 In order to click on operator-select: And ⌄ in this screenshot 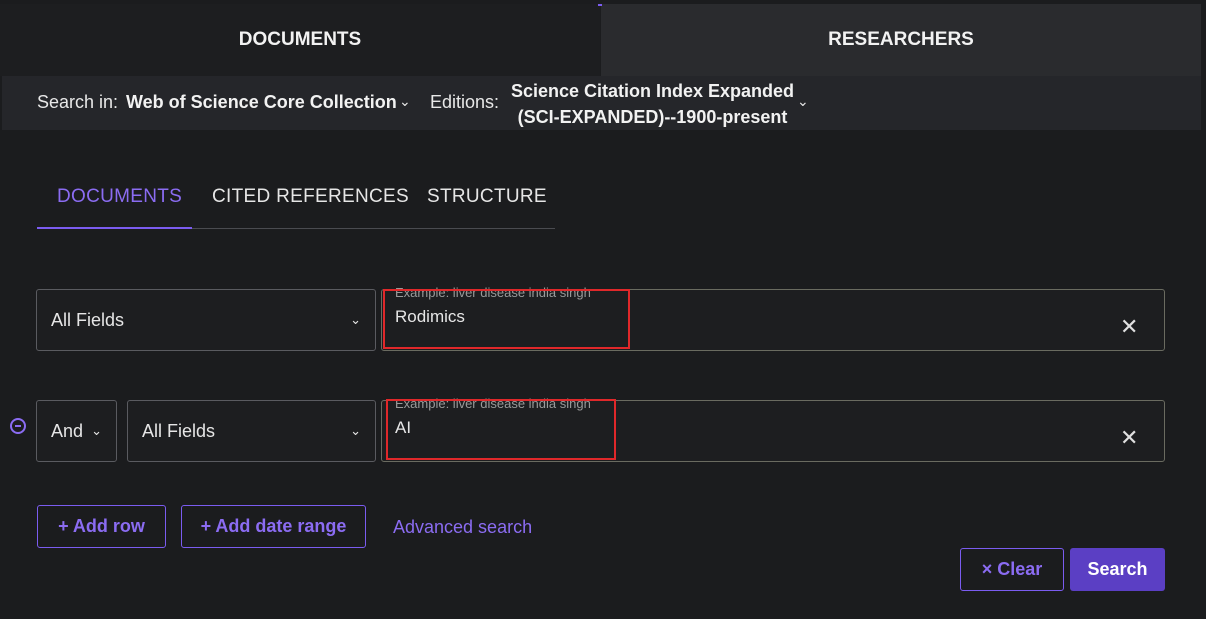, I will do `click(76, 431)`.